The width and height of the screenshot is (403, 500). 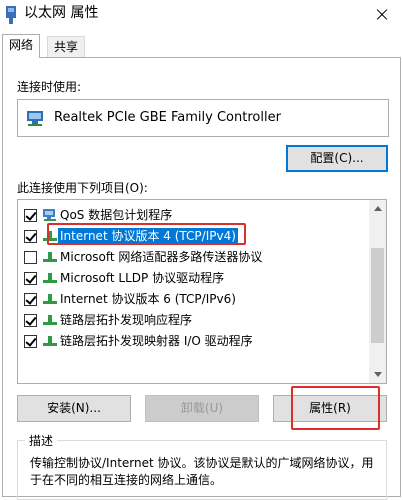 What do you see at coordinates (11, 15) in the screenshot?
I see `network-adapter-icon` at bounding box center [11, 15].